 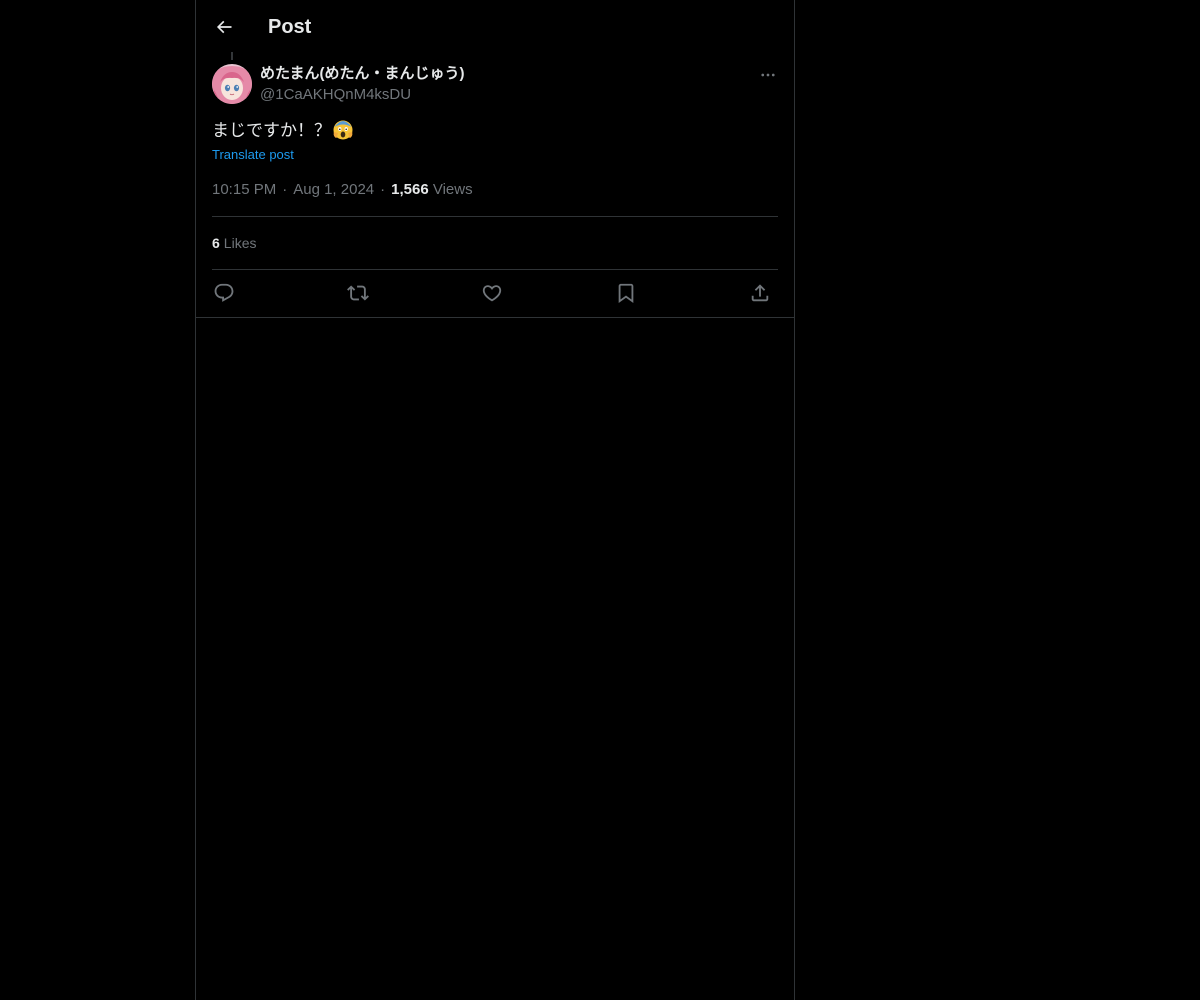 What do you see at coordinates (232, 56) in the screenshot?
I see `thread-connector-line` at bounding box center [232, 56].